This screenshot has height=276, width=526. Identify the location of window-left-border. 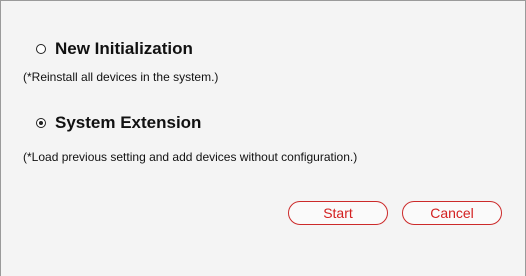
(0, 138).